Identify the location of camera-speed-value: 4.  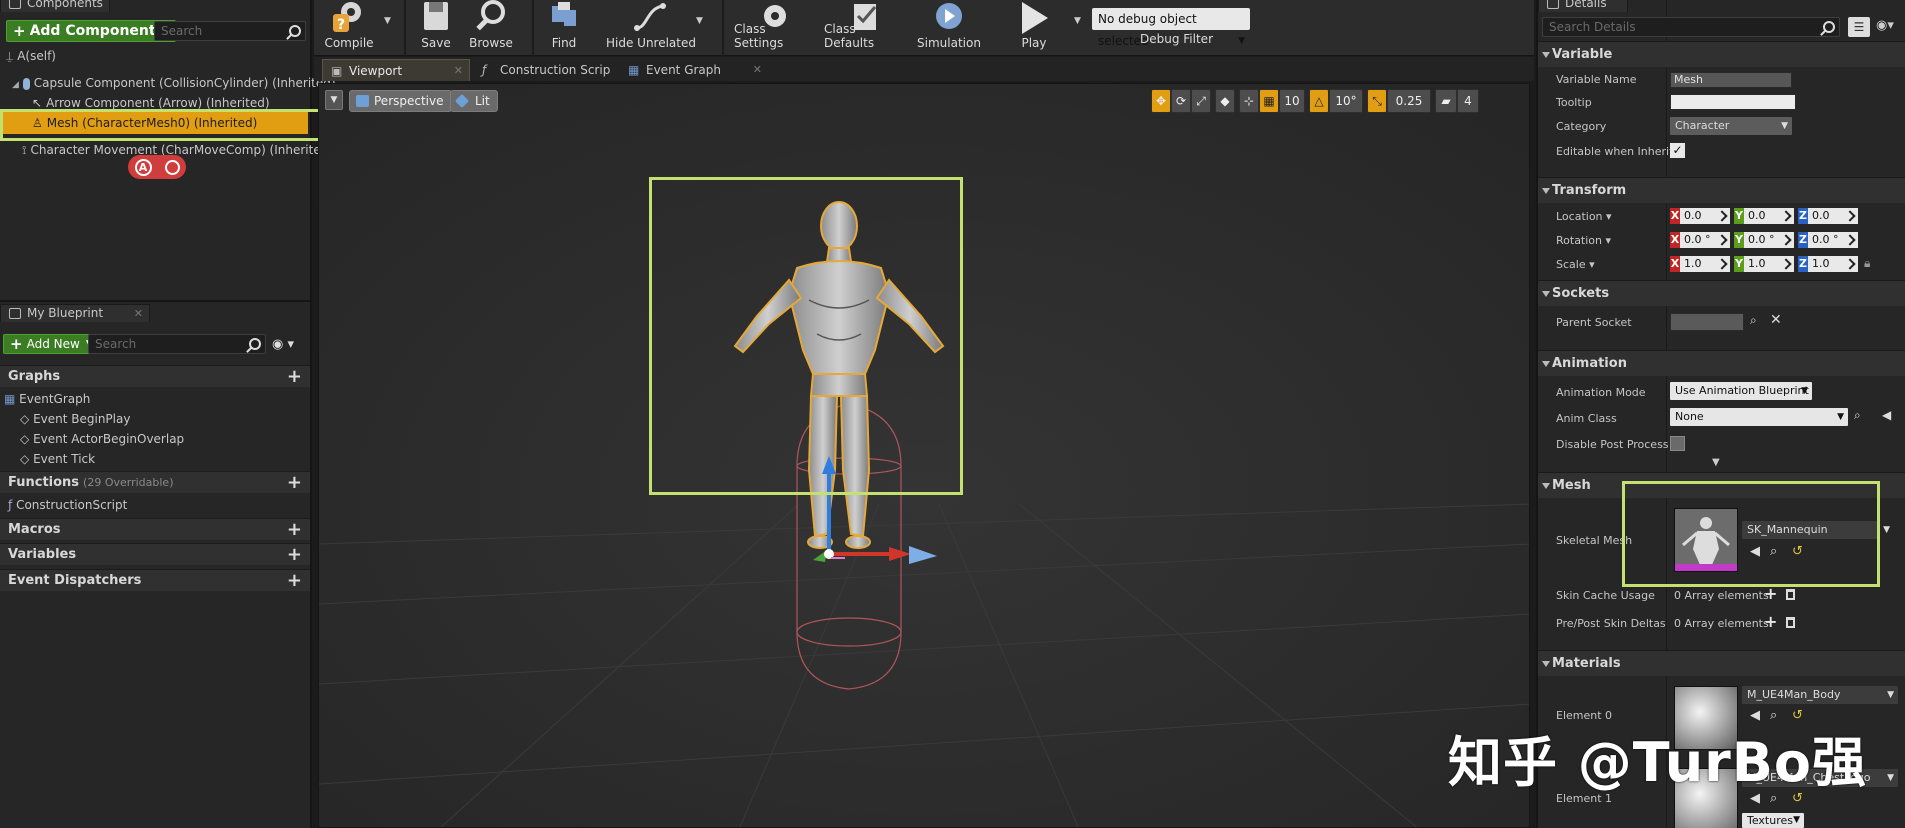
(1468, 101).